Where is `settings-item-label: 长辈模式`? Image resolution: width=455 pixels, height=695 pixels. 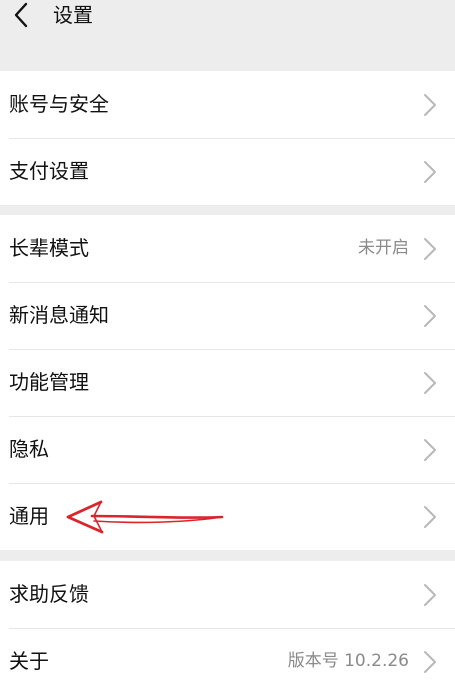 settings-item-label: 长辈模式 is located at coordinates (49, 248).